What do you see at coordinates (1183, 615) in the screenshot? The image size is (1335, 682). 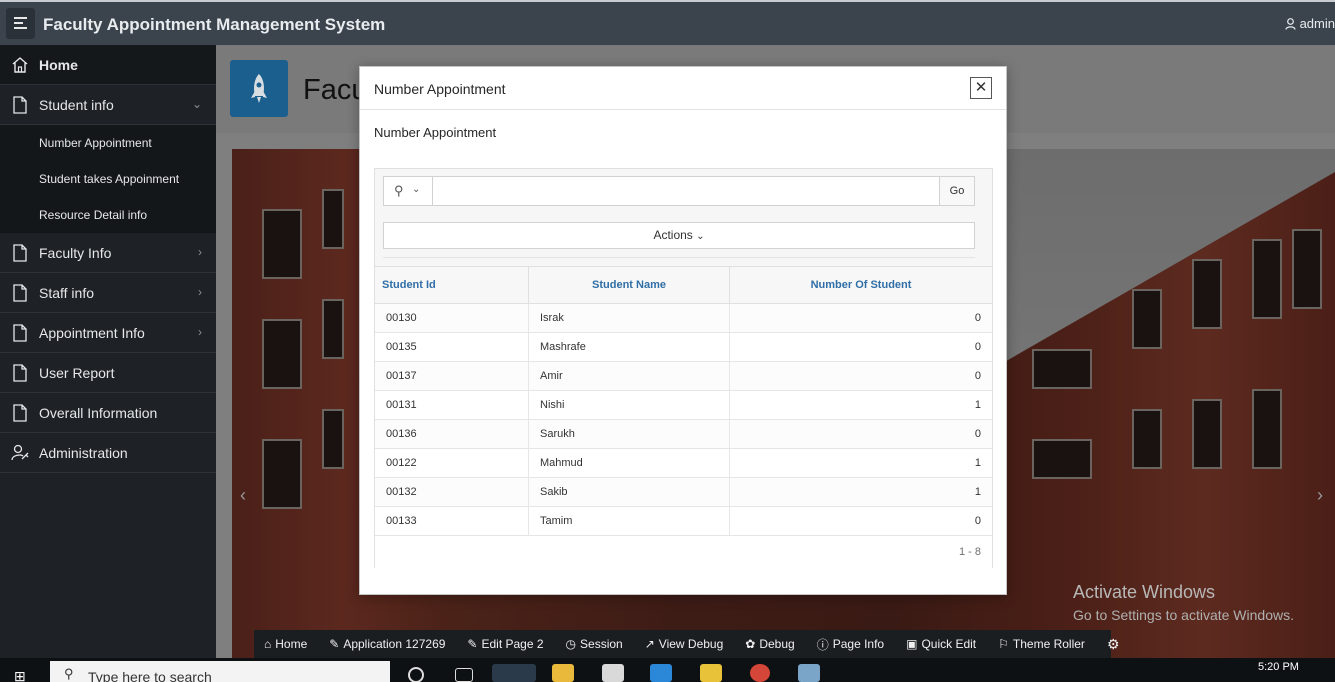 I see `activation-watermark-subtitle: Go to Settings to activate Windows.` at bounding box center [1183, 615].